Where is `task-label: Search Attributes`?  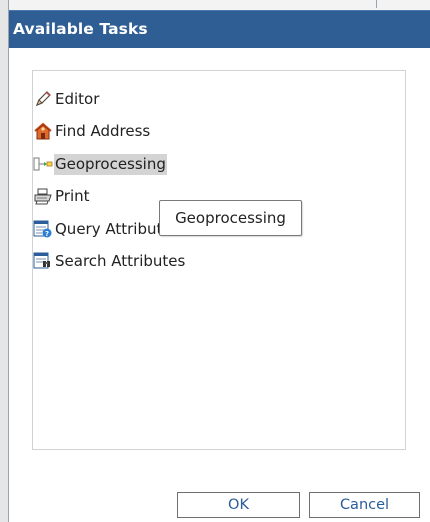 task-label: Search Attributes is located at coordinates (120, 260).